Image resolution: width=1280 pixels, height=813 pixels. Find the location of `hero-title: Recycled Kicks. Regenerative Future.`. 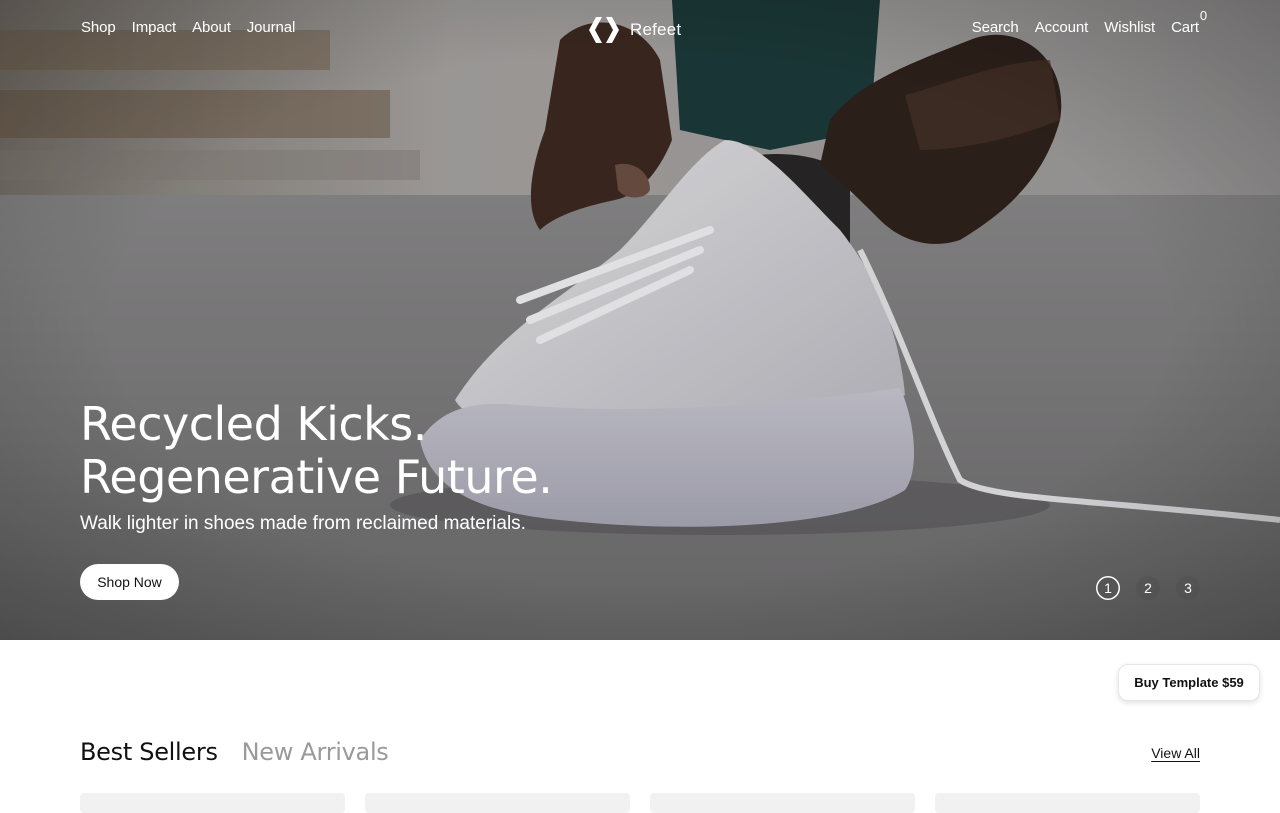

hero-title: Recycled Kicks. Regenerative Future. is located at coordinates (316, 450).